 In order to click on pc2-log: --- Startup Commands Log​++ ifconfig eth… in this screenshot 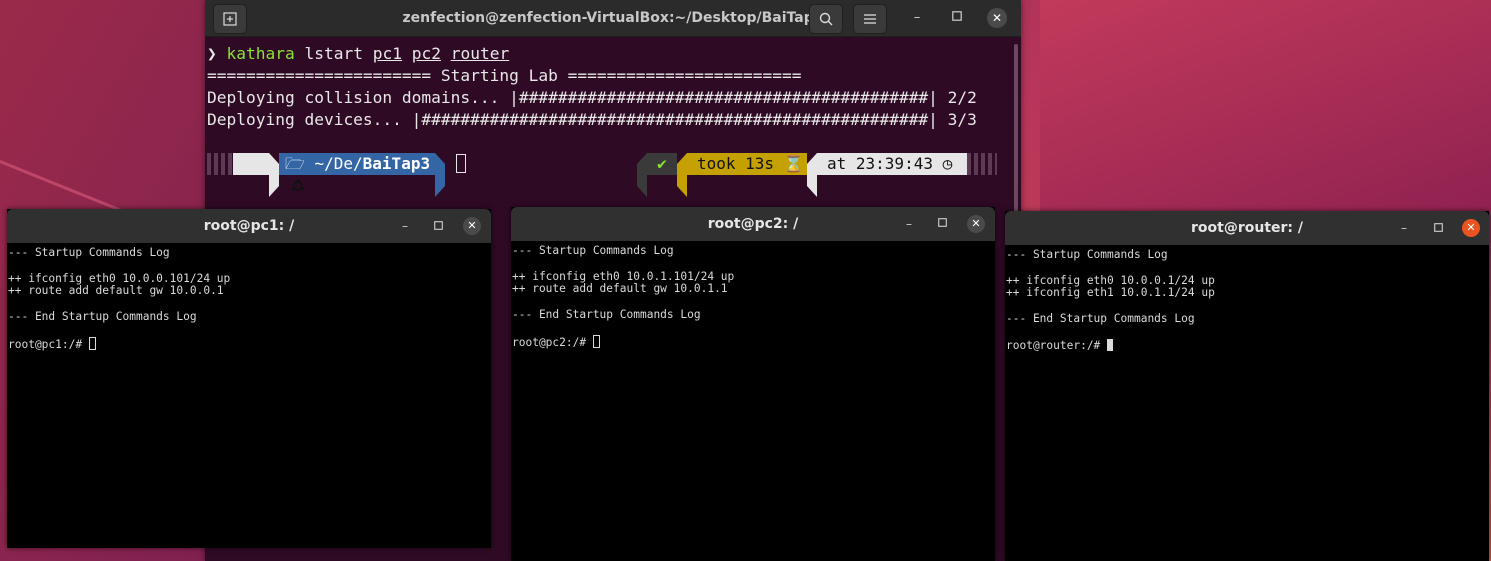, I will do `click(623, 297)`.